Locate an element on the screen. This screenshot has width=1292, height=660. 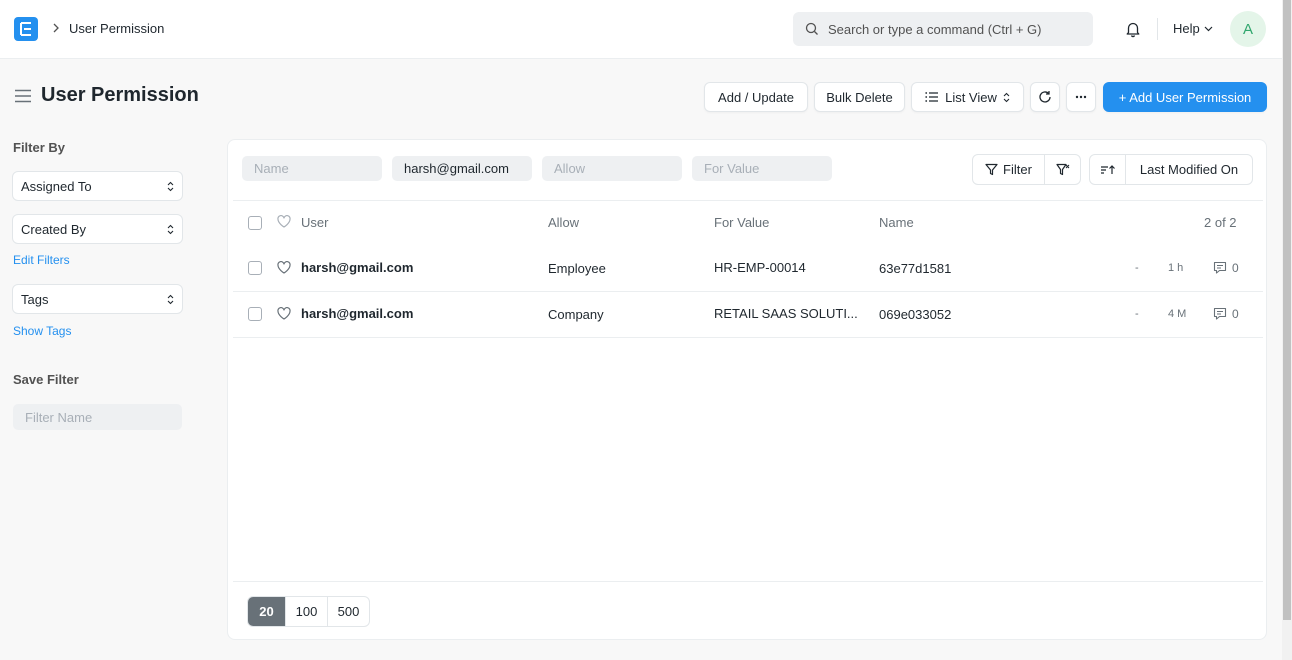
sort-ascending-icon is located at coordinates (1107, 170).